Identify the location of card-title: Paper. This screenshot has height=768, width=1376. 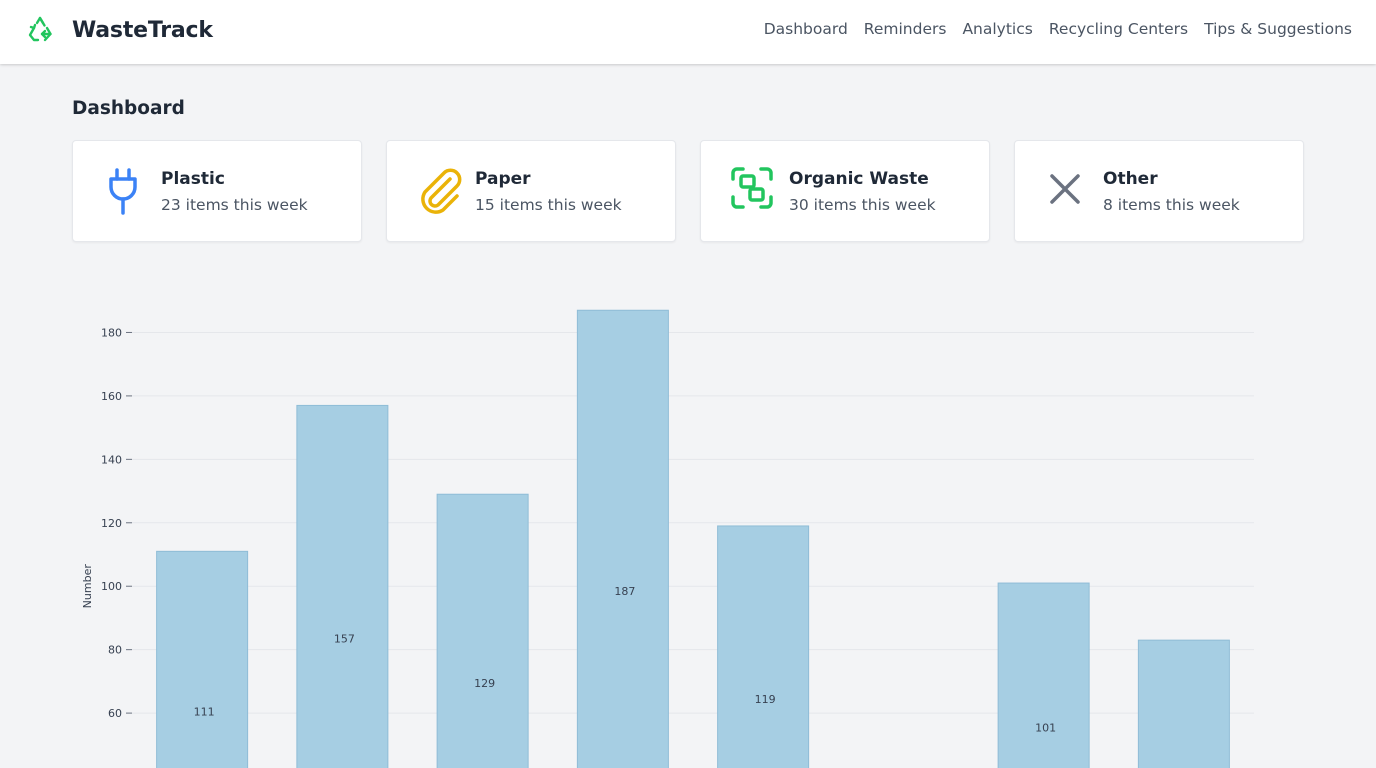
(503, 179).